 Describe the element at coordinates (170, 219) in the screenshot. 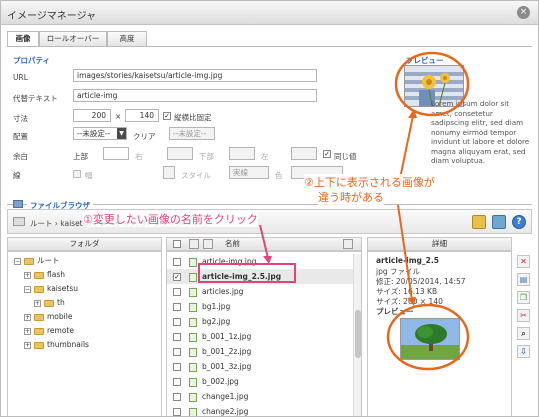

I see `click-note: ①変更したい画像の名前をクリック` at that location.